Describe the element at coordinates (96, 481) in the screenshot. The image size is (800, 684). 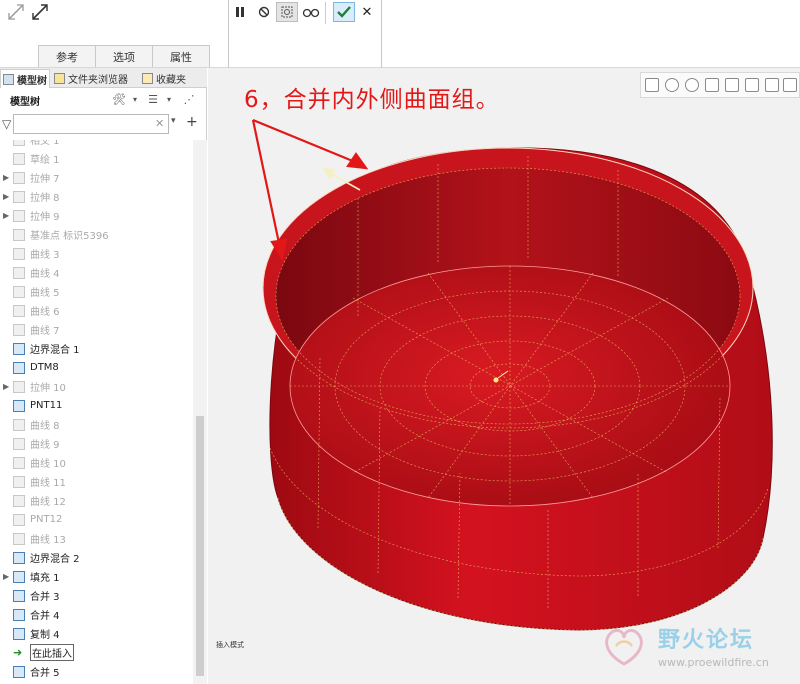
I see `tree-item: 曲线 11` at that location.